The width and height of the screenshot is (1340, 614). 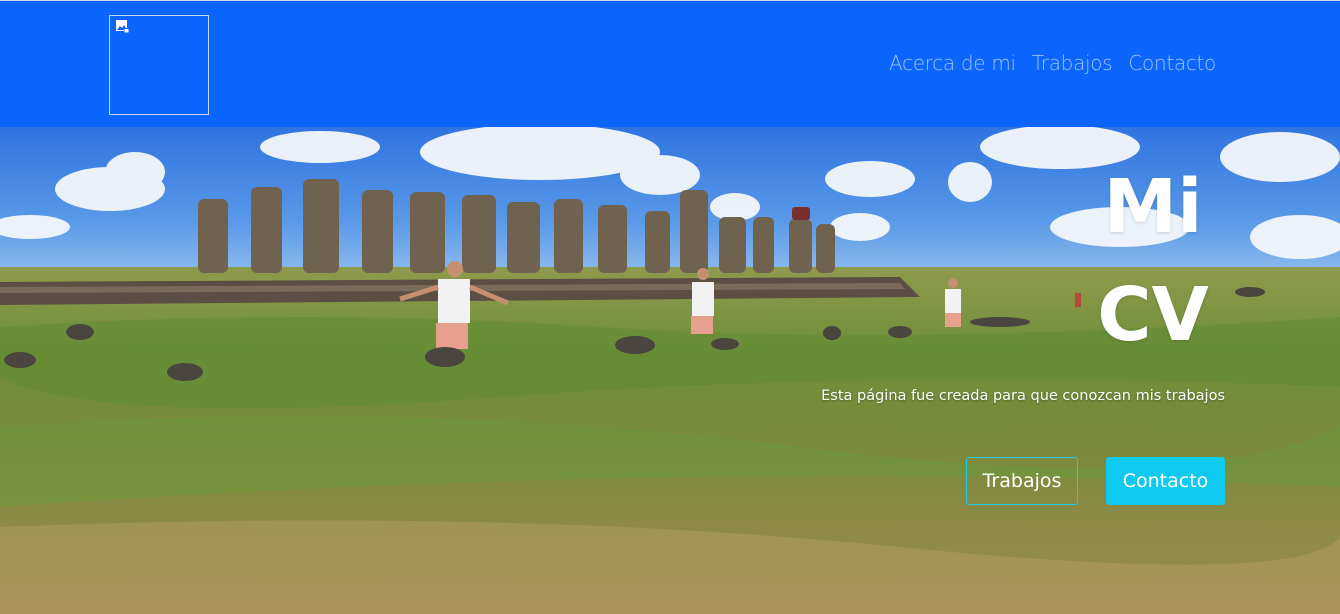 What do you see at coordinates (1072, 63) in the screenshot?
I see `nav-link-trabajos: Trabajos` at bounding box center [1072, 63].